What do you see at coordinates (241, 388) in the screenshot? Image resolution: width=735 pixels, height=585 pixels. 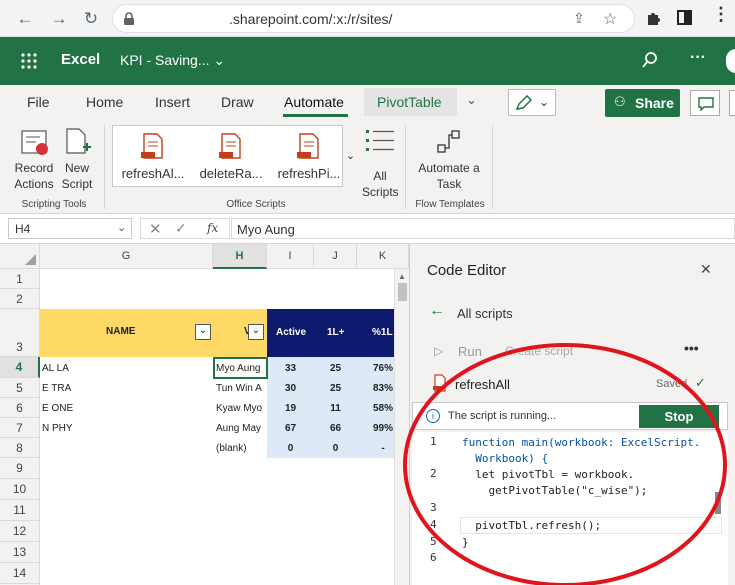 I see `cell-h5: Tun Win A` at bounding box center [241, 388].